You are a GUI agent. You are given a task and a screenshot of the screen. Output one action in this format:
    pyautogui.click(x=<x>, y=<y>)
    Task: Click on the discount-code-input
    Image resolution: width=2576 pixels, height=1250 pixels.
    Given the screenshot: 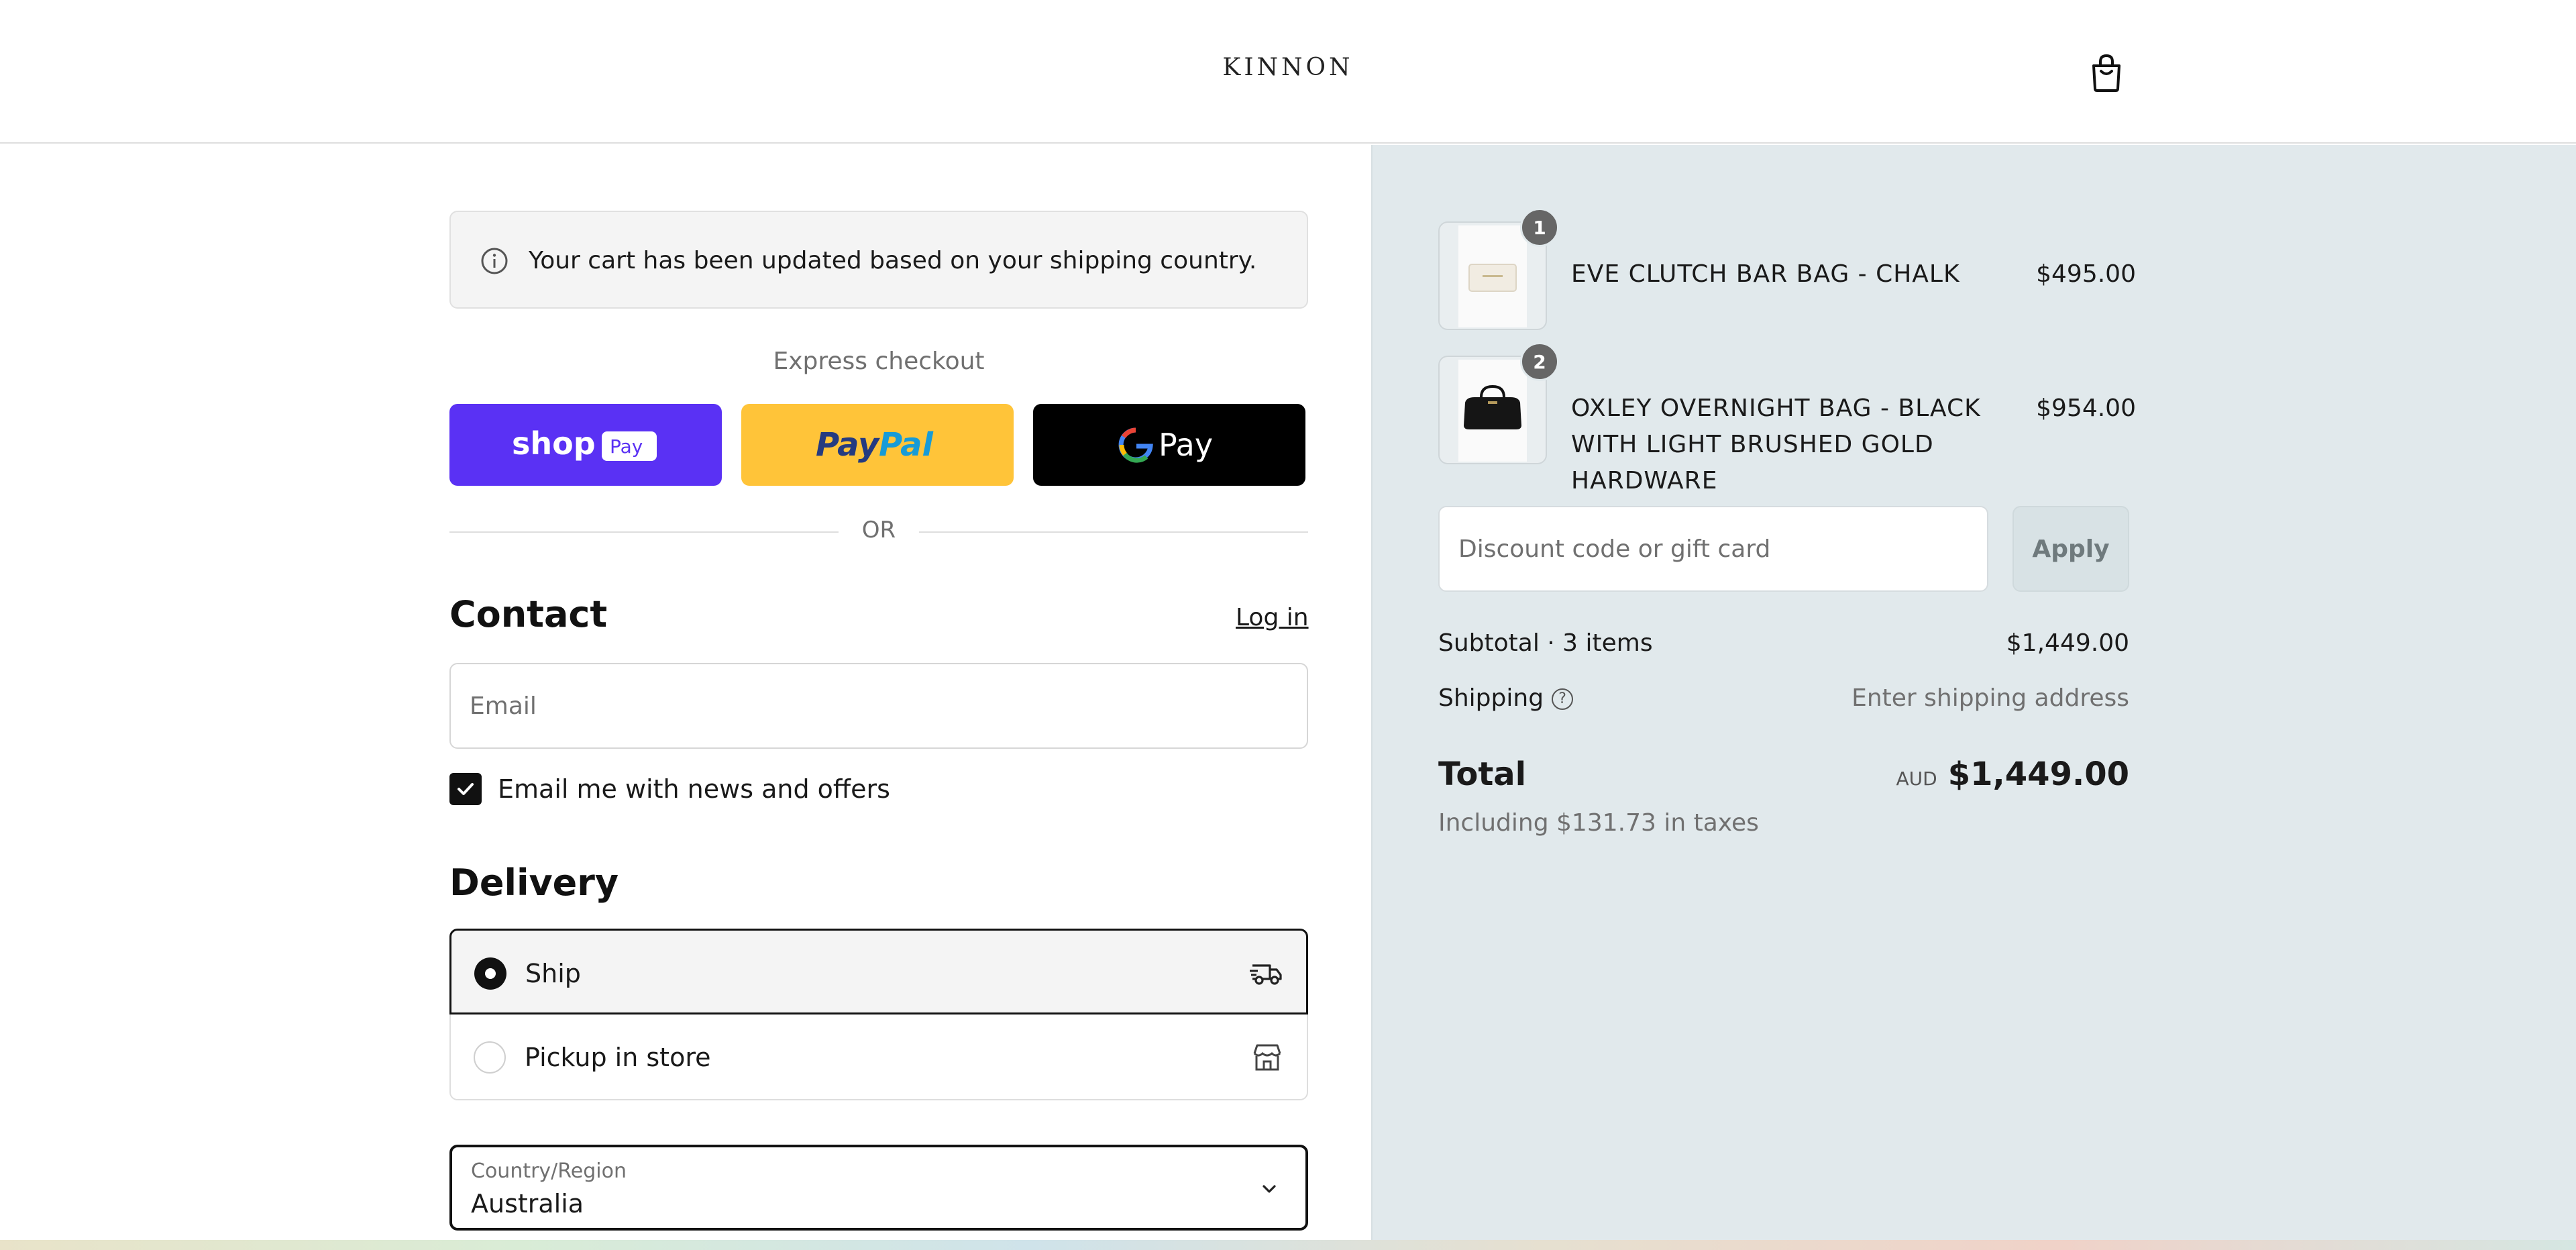 What is the action you would take?
    pyautogui.click(x=1713, y=549)
    